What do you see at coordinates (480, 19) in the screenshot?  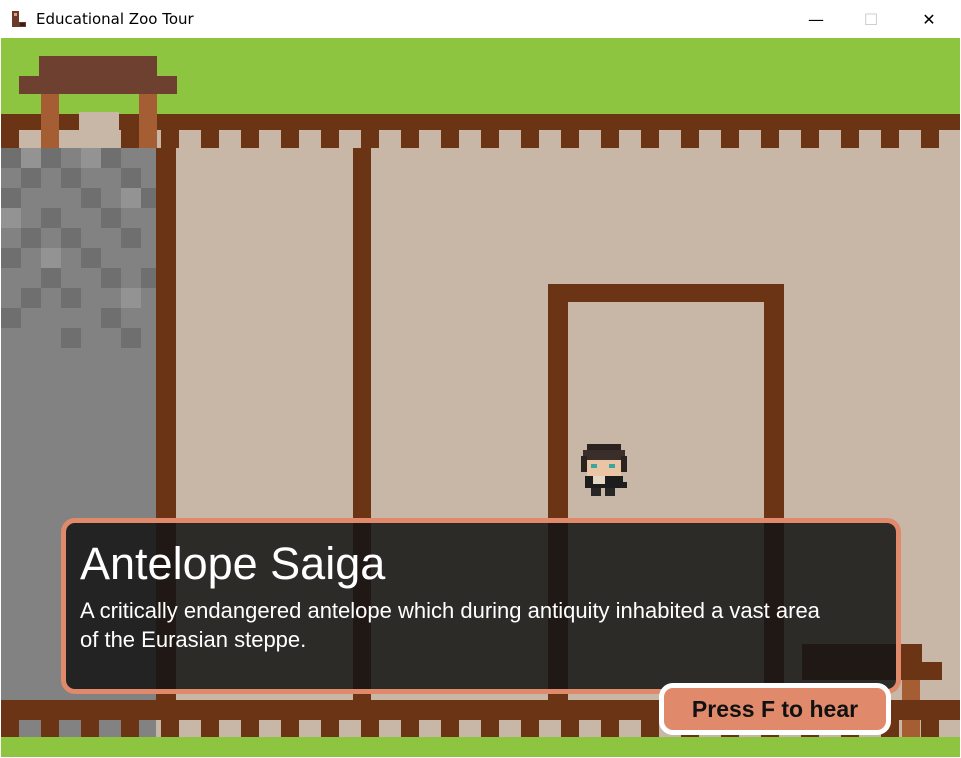 I see `title-bar: Educational Zoo Tour — ☐ ✕` at bounding box center [480, 19].